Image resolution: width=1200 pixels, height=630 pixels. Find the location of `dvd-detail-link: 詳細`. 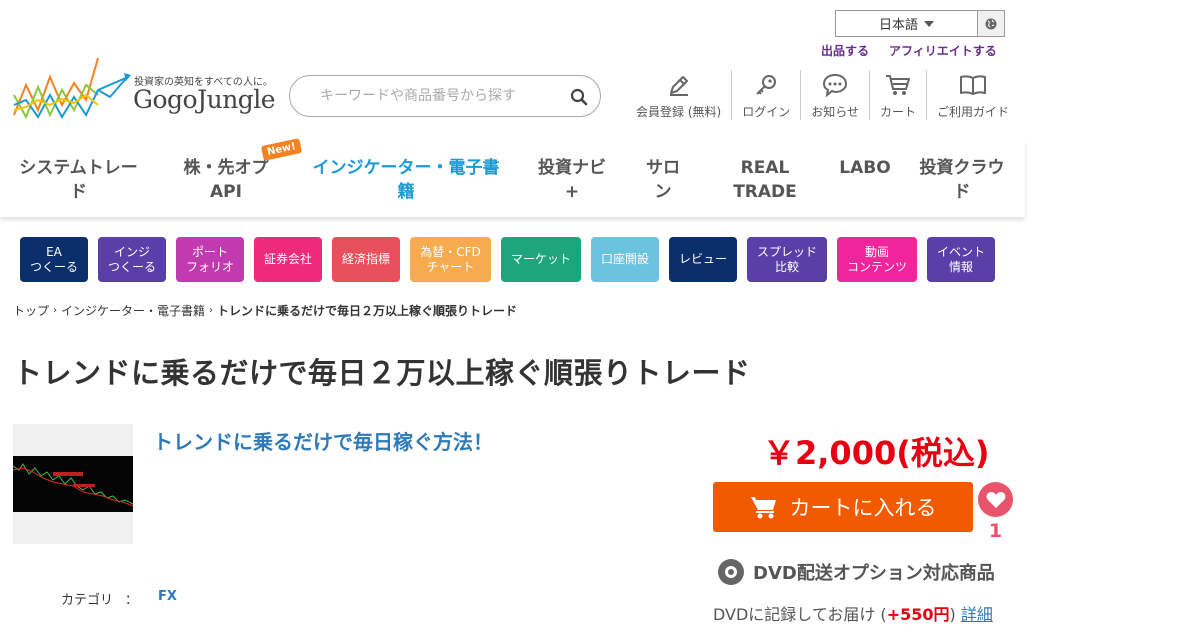

dvd-detail-link: 詳細 is located at coordinates (977, 614).